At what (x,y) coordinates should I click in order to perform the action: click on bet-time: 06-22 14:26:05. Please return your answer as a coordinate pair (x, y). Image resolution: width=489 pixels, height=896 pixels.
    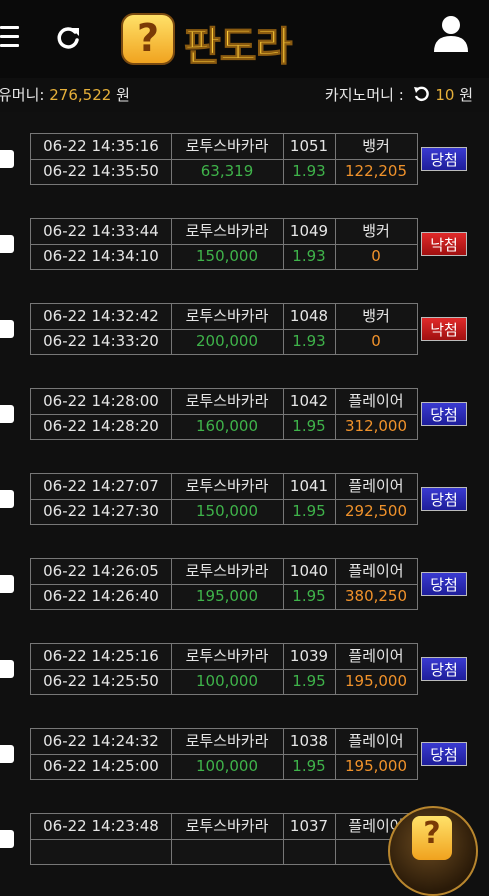
    Looking at the image, I should click on (101, 571).